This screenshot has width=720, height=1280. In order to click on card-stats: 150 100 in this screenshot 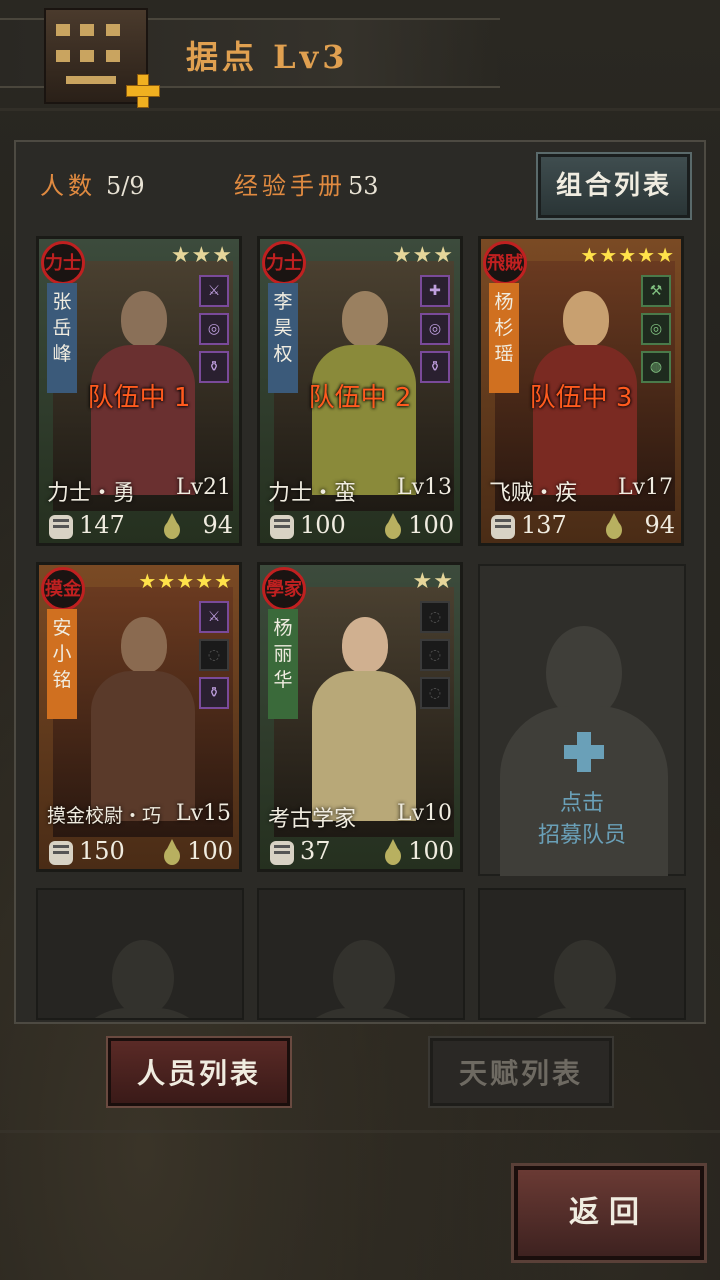, I will do `click(142, 853)`.